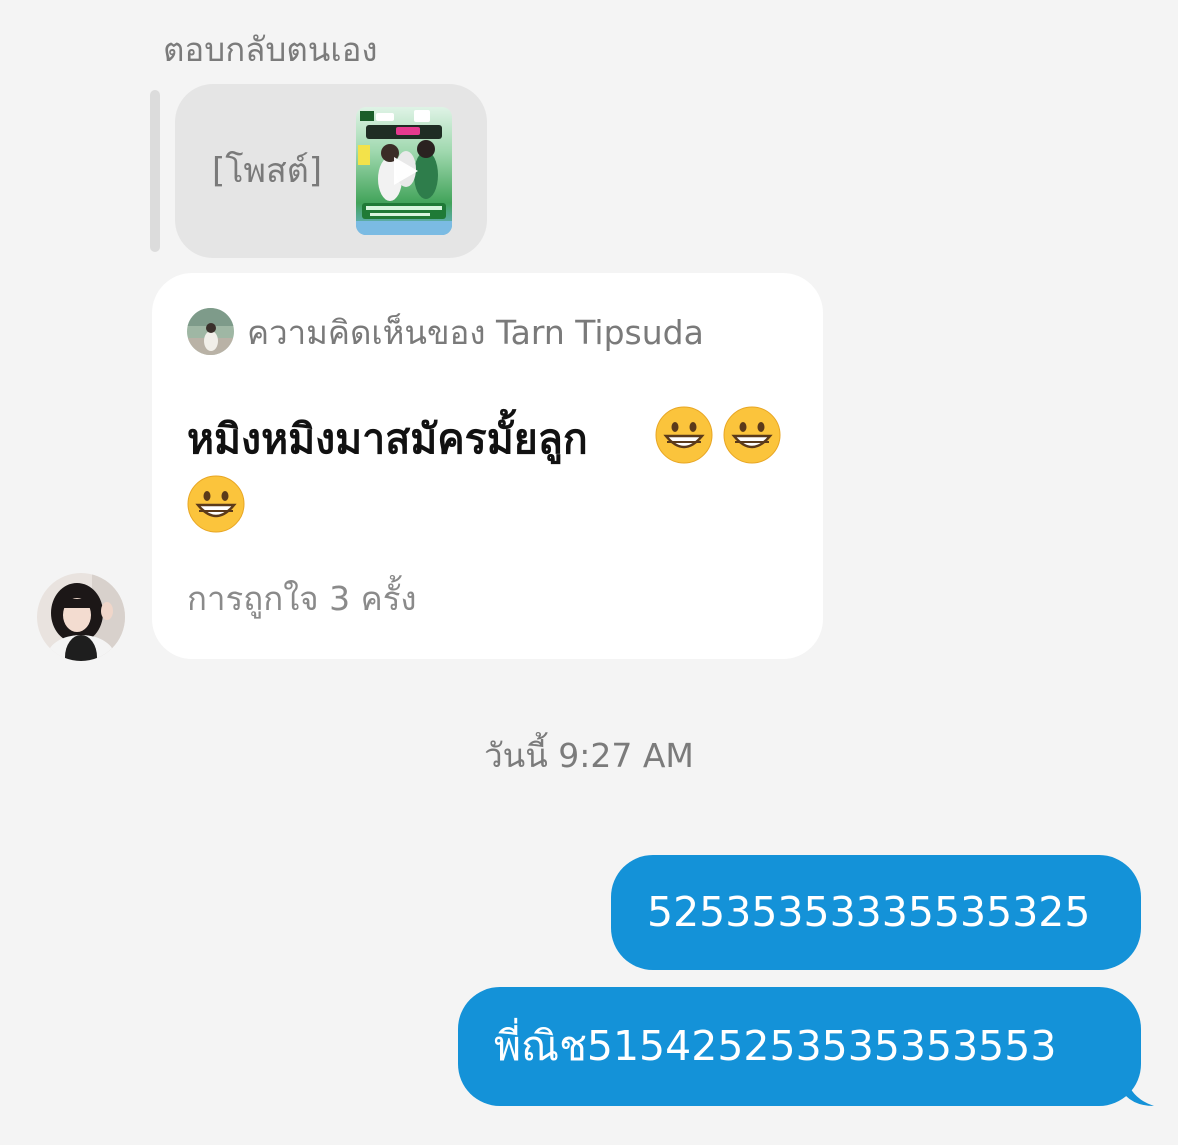 The image size is (1178, 1145). I want to click on quoted-post-label: [โพสต์], so click(267, 171).